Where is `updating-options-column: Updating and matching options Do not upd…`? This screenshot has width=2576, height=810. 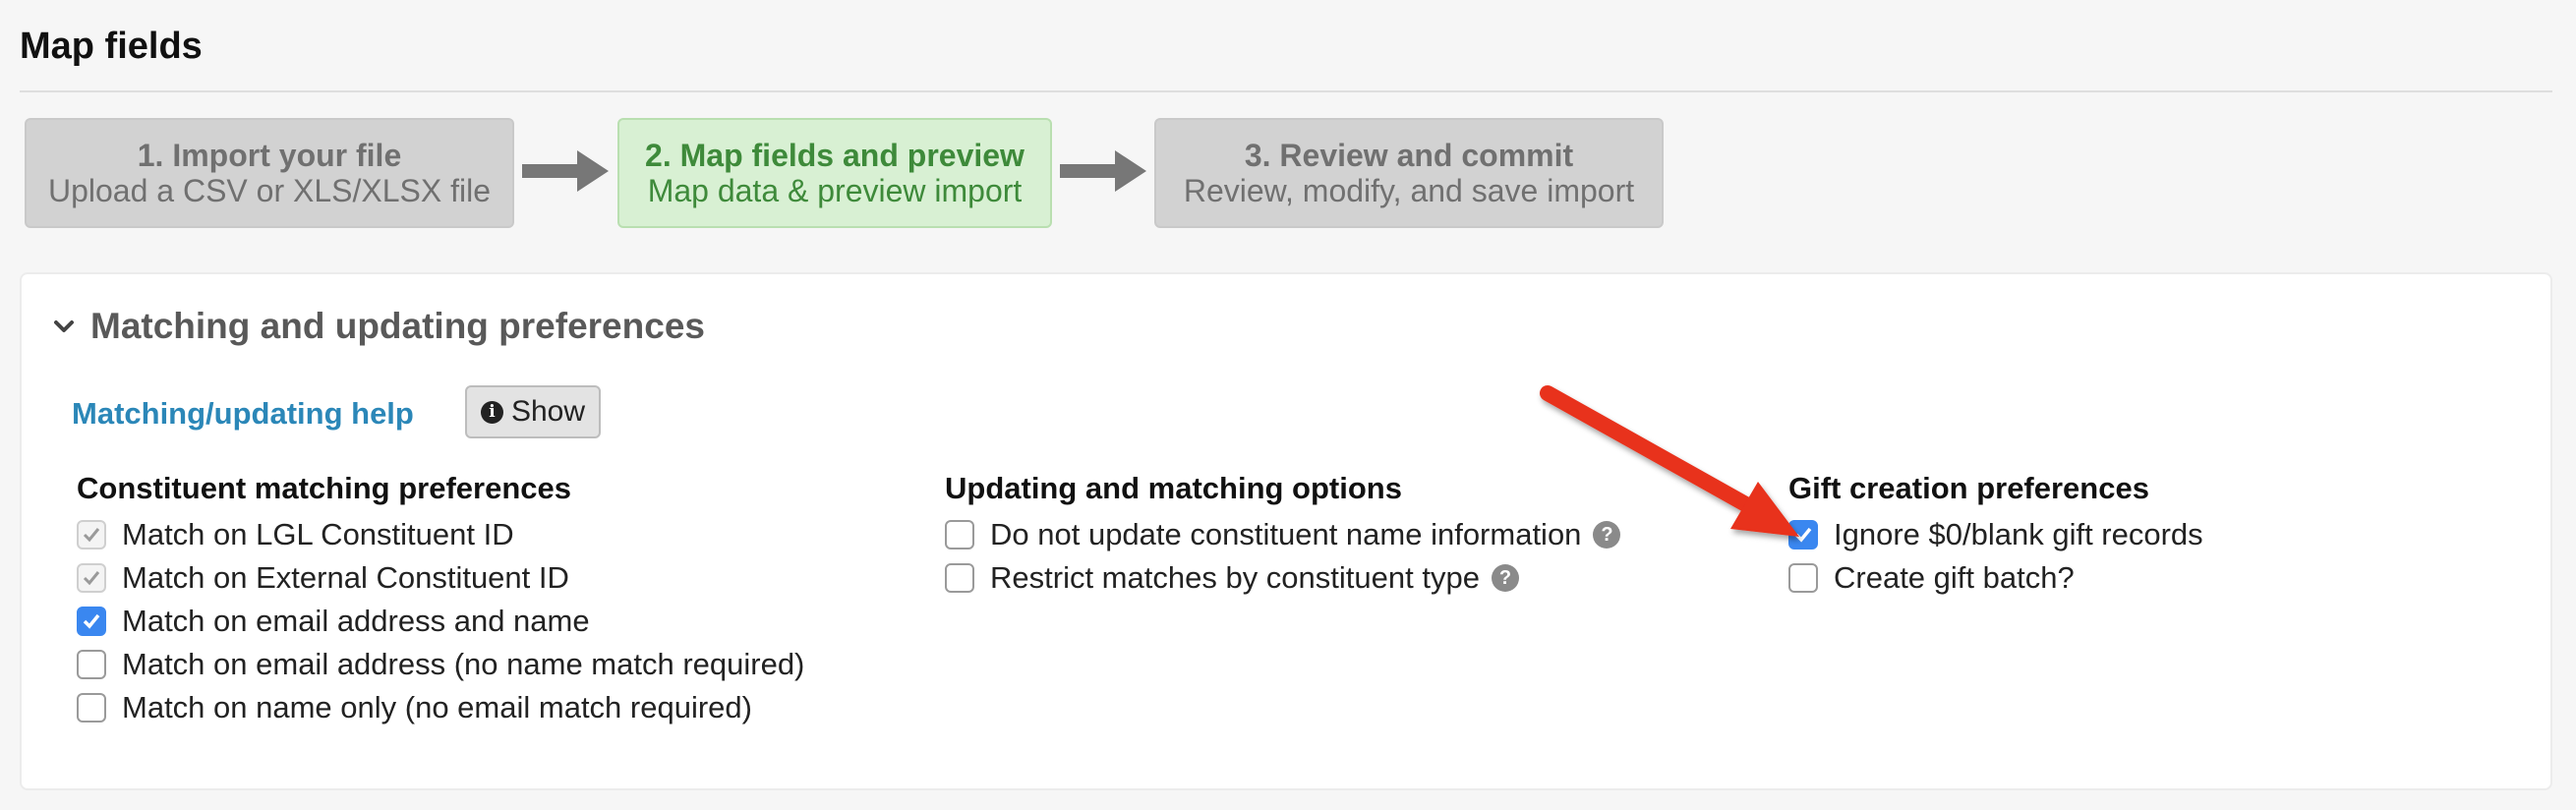
updating-options-column: Updating and matching options Do not upd… is located at coordinates (1283, 535).